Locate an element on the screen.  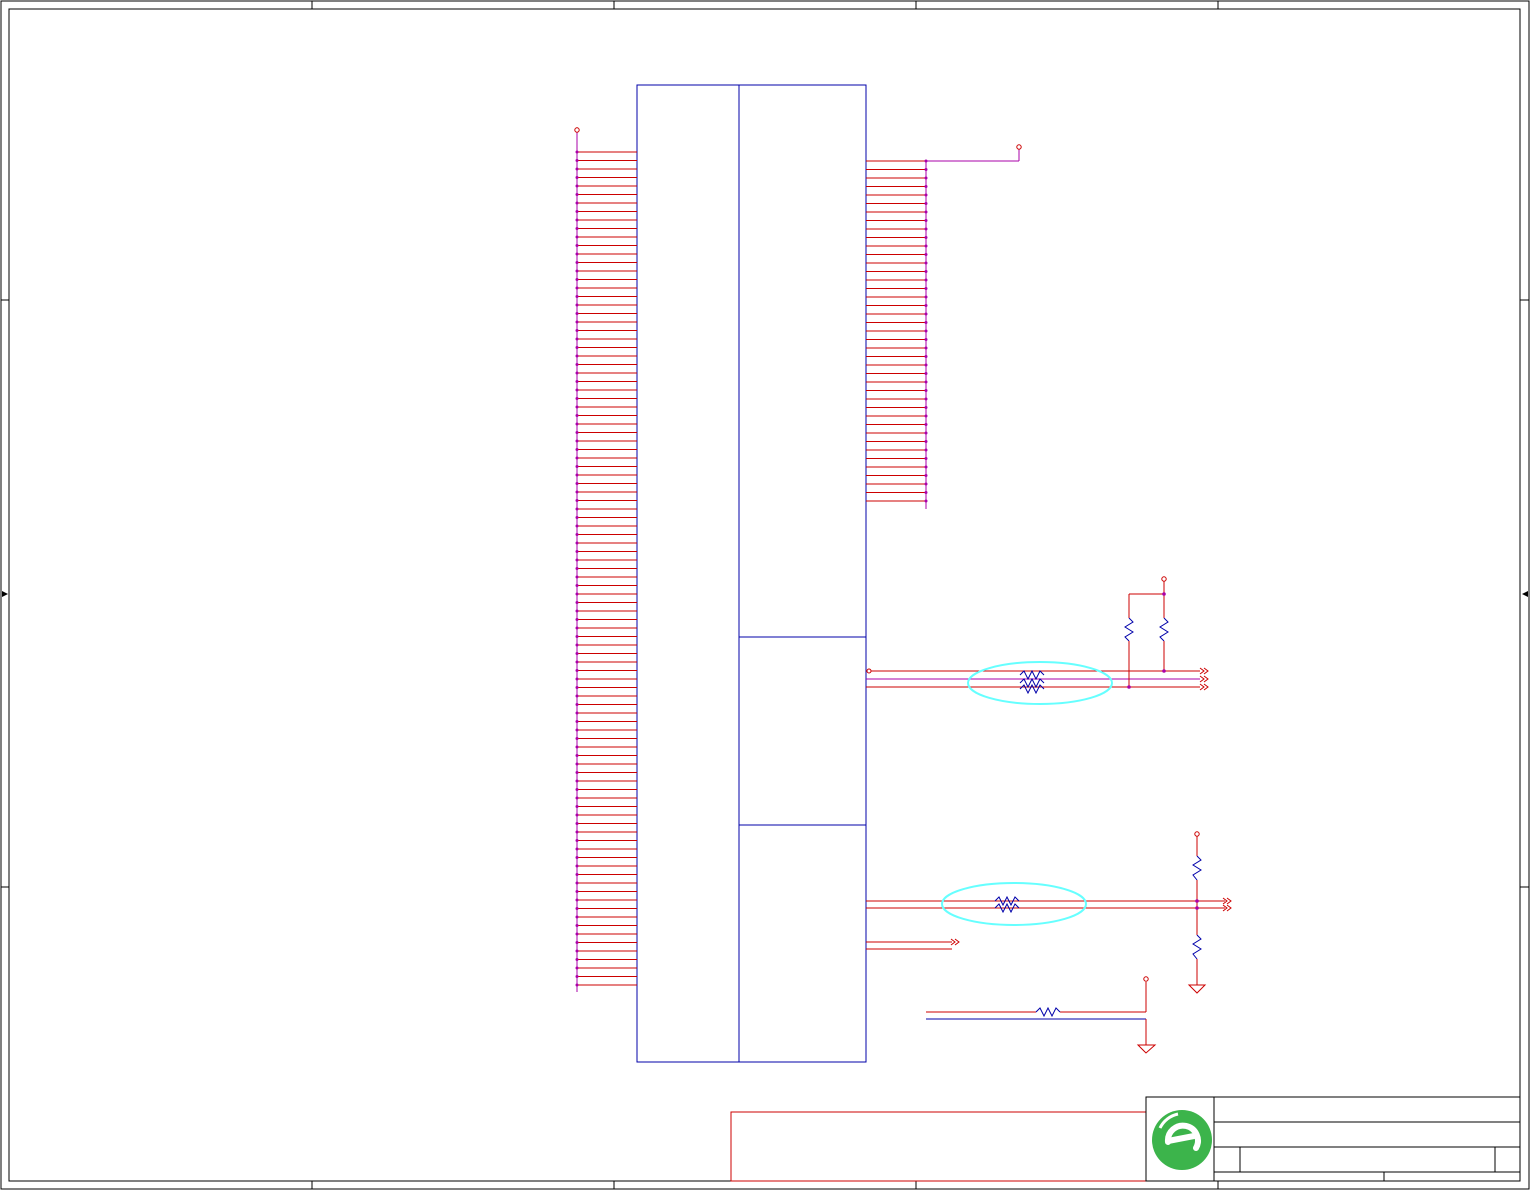
notes-box is located at coordinates (938, 1146).